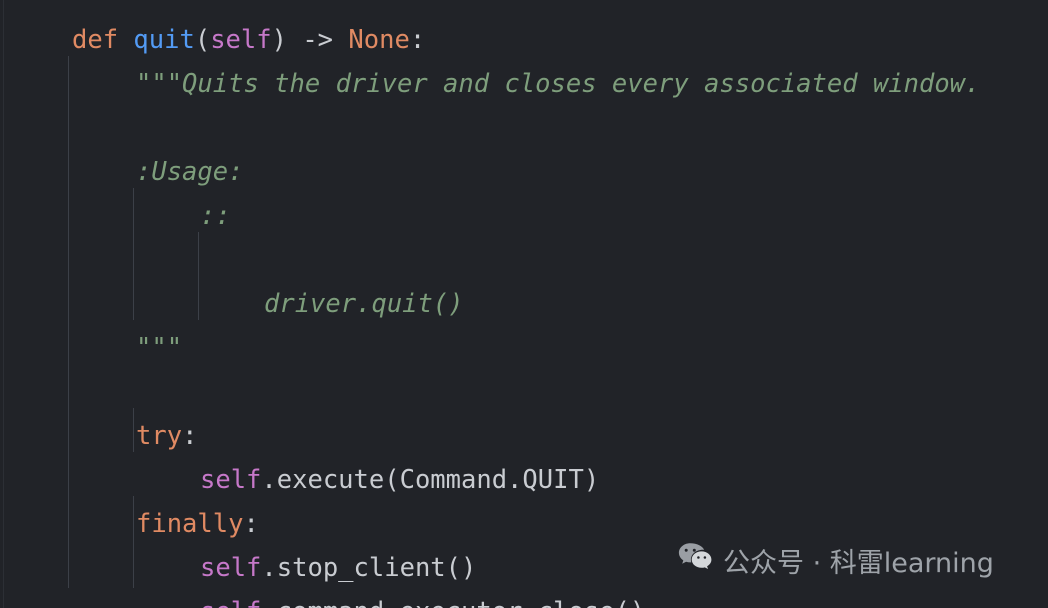  What do you see at coordinates (164, 40) in the screenshot?
I see `code-token-fn: quit` at bounding box center [164, 40].